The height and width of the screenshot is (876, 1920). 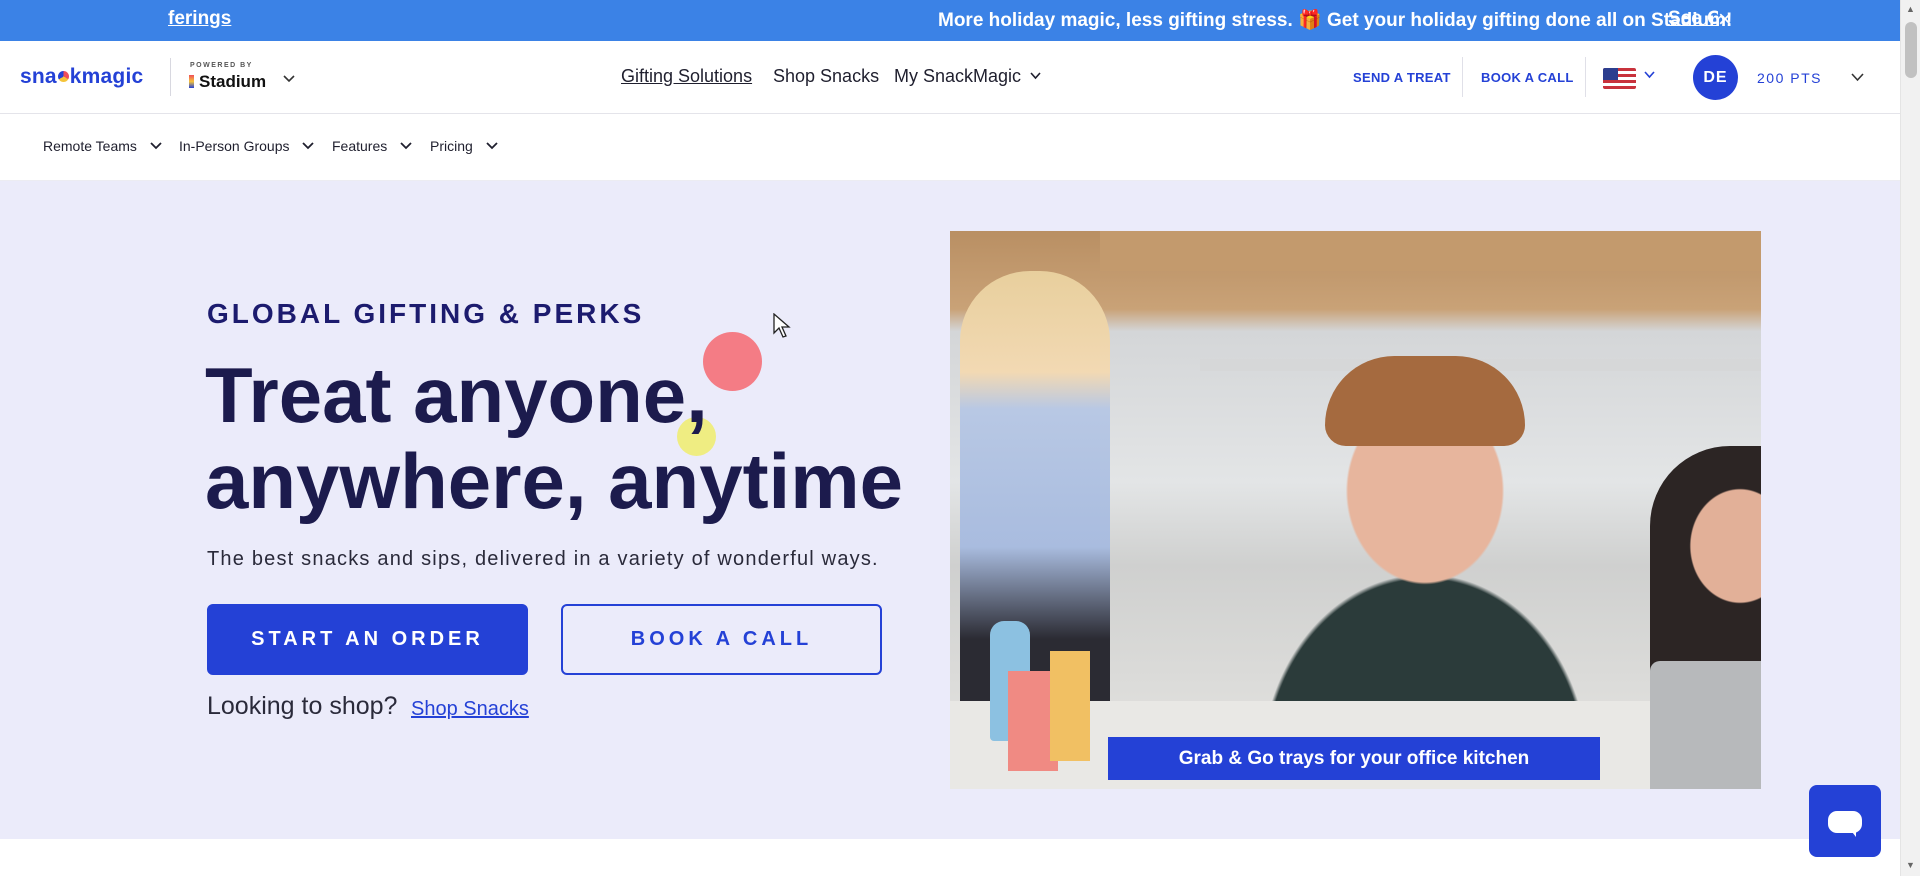 What do you see at coordinates (1910, 865) in the screenshot?
I see `scroll-down-arrow-icon: ▼` at bounding box center [1910, 865].